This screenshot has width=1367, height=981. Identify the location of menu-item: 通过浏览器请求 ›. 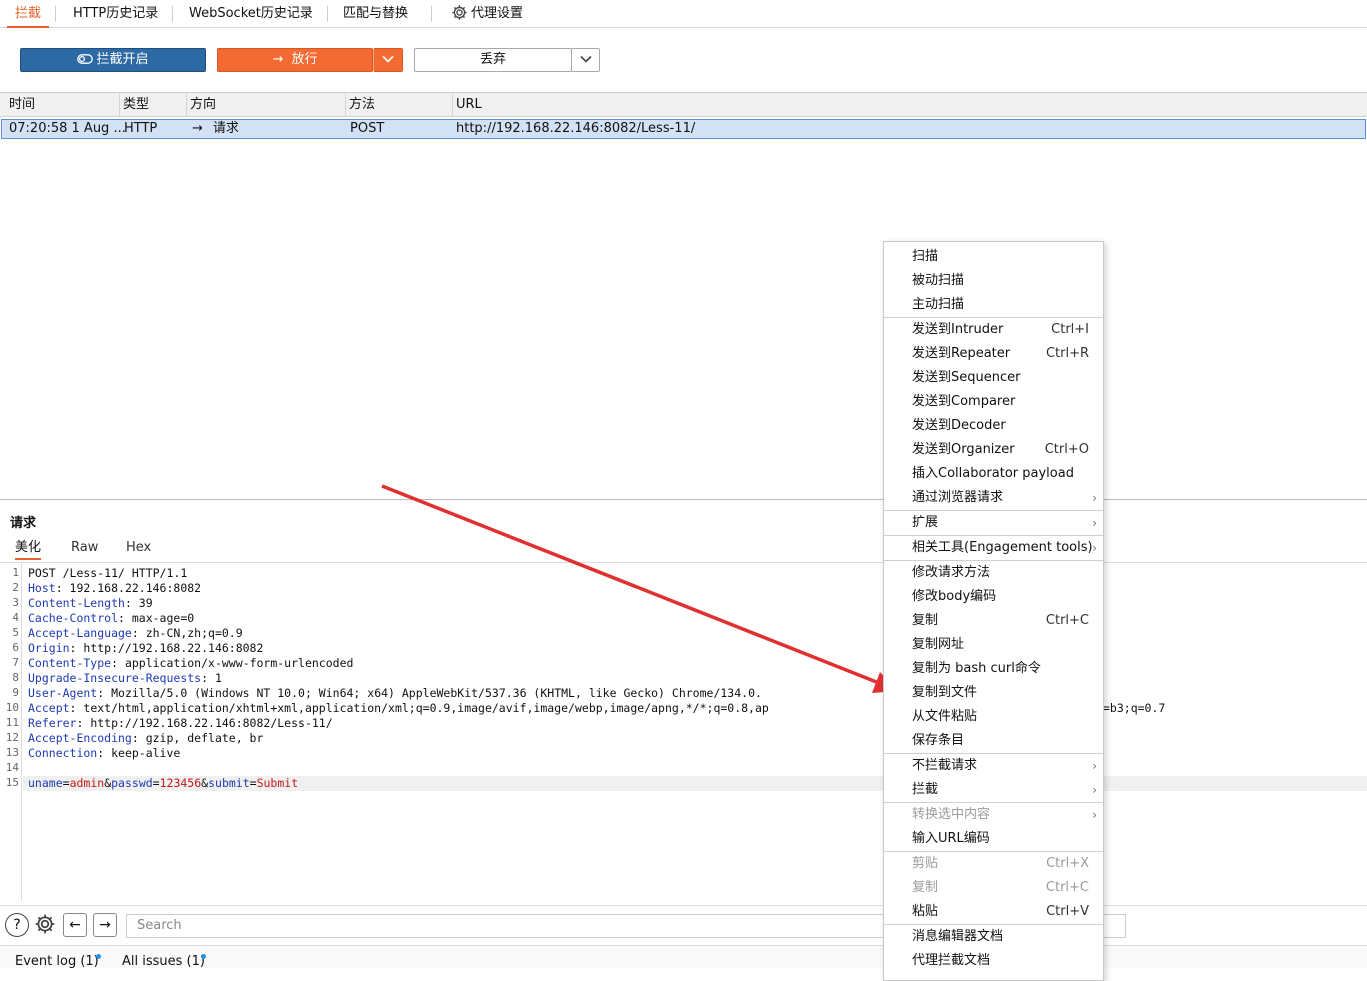
(993, 498).